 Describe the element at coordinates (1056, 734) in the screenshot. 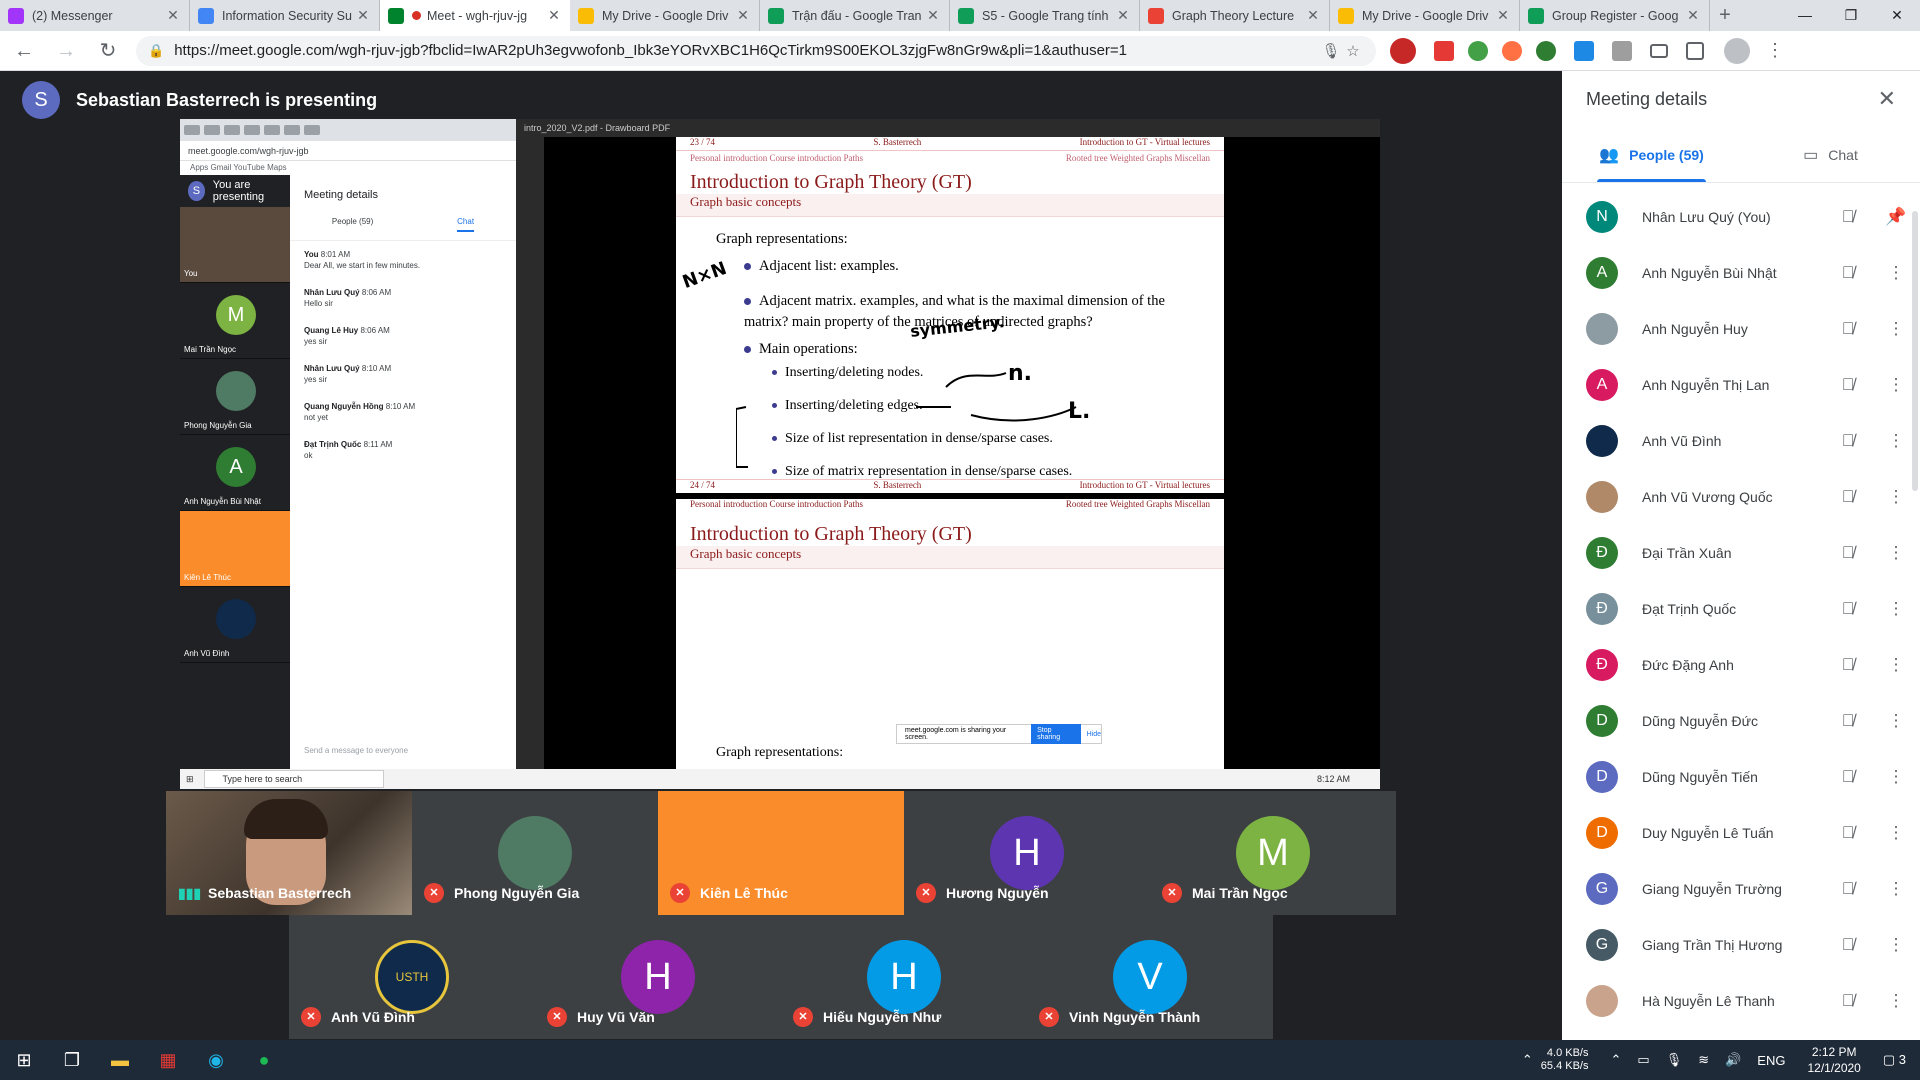

I see `stop-sharing-button: Stop sharing` at that location.